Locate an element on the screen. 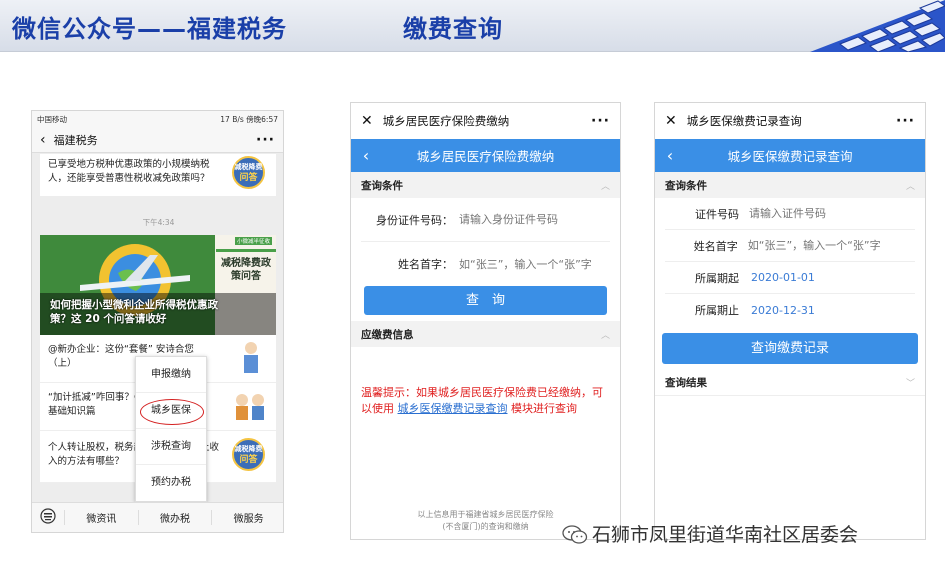  period-start-value: 2020-01-01 is located at coordinates (783, 277).